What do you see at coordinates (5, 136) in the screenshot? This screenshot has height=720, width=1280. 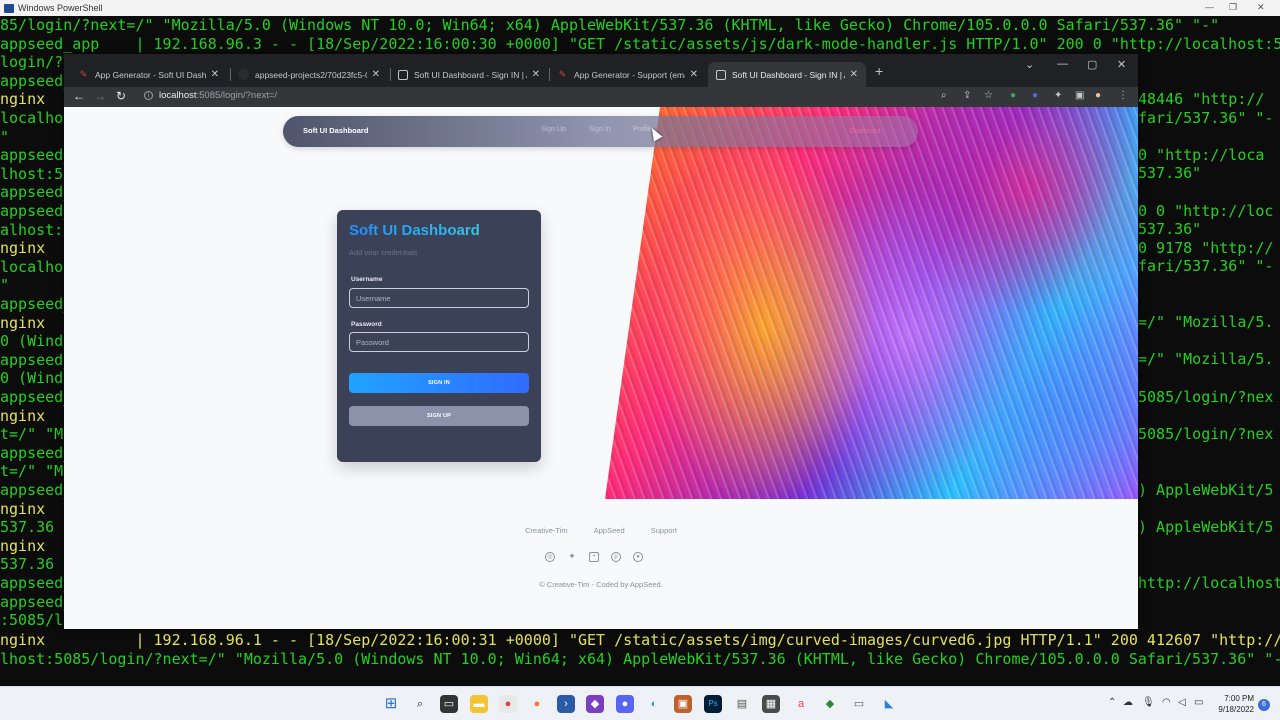 I see `terminal-line: "` at bounding box center [5, 136].